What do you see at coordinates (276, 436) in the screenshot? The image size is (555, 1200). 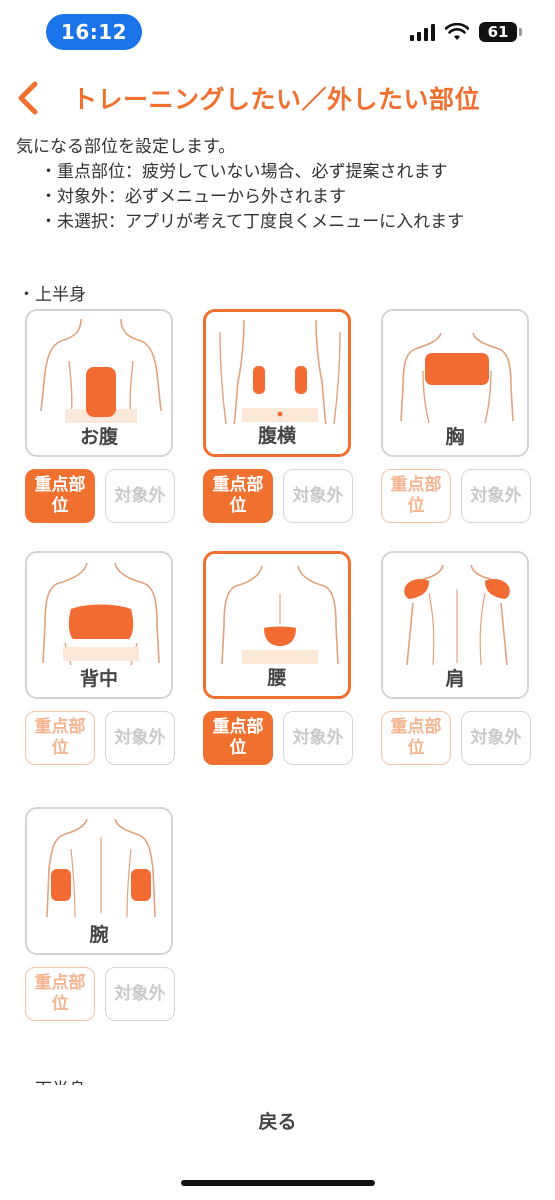 I see `part-label-side-abdomen: 腹横` at bounding box center [276, 436].